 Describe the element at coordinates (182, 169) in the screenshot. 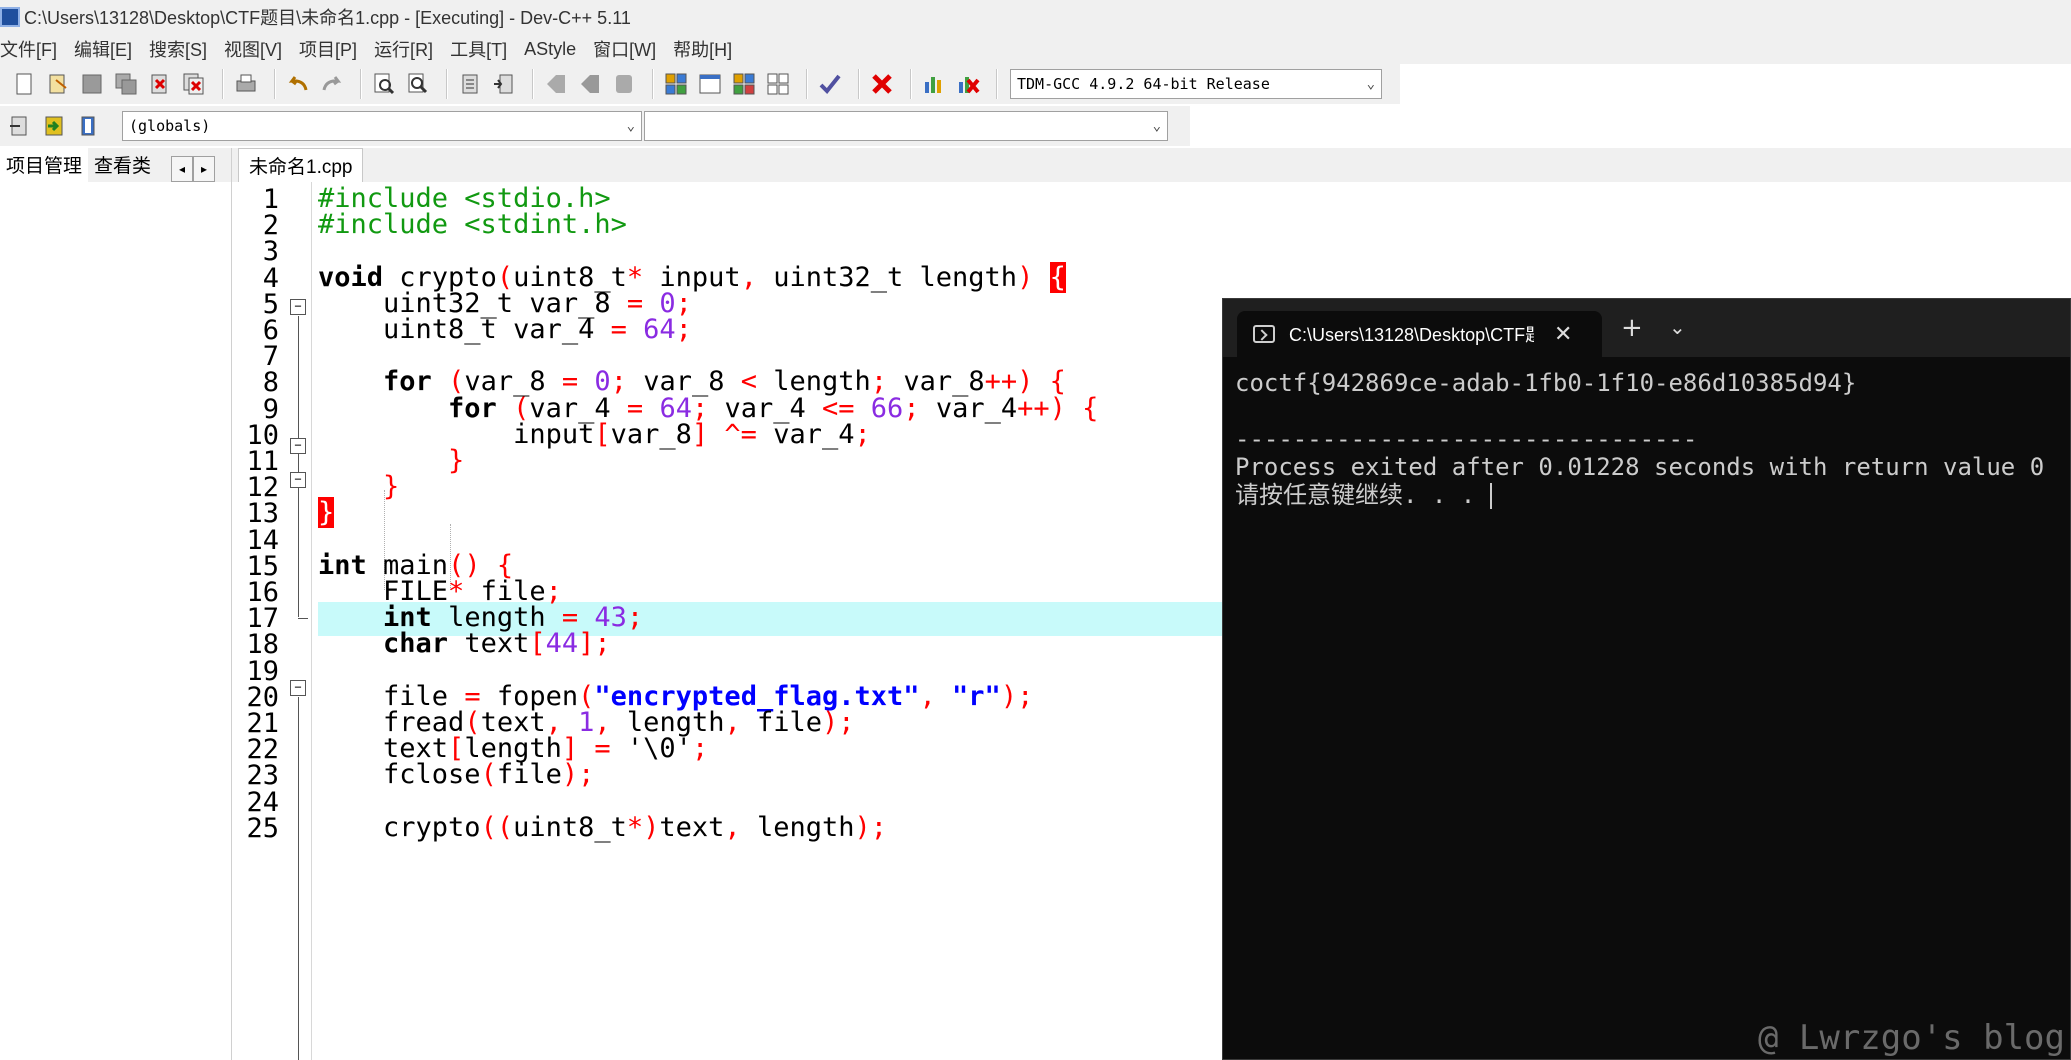

I see `tab-scroll-left-icon: ◂` at that location.